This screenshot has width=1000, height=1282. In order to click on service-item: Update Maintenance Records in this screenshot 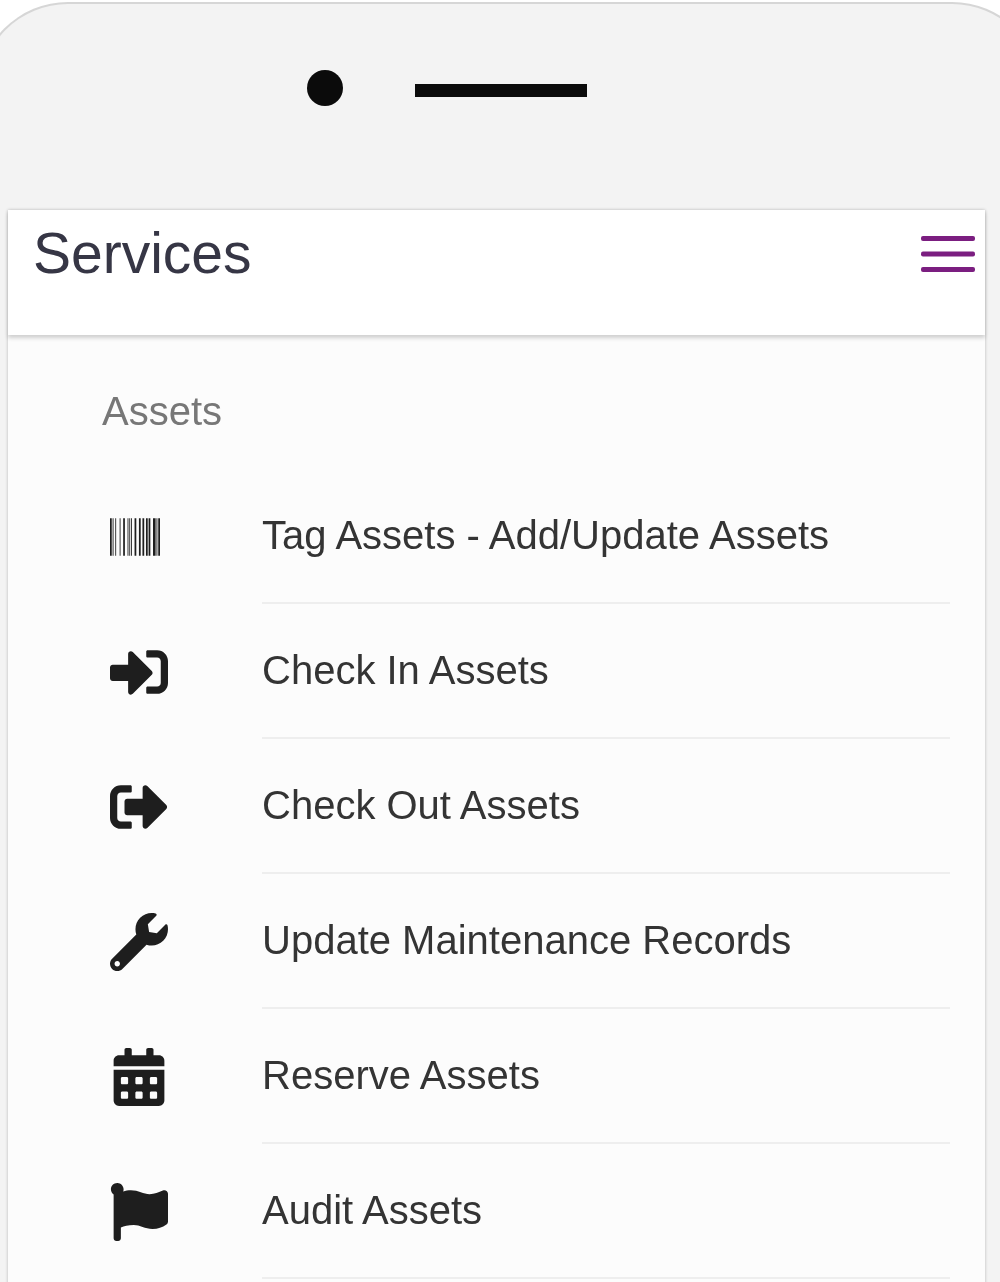, I will do `click(526, 941)`.